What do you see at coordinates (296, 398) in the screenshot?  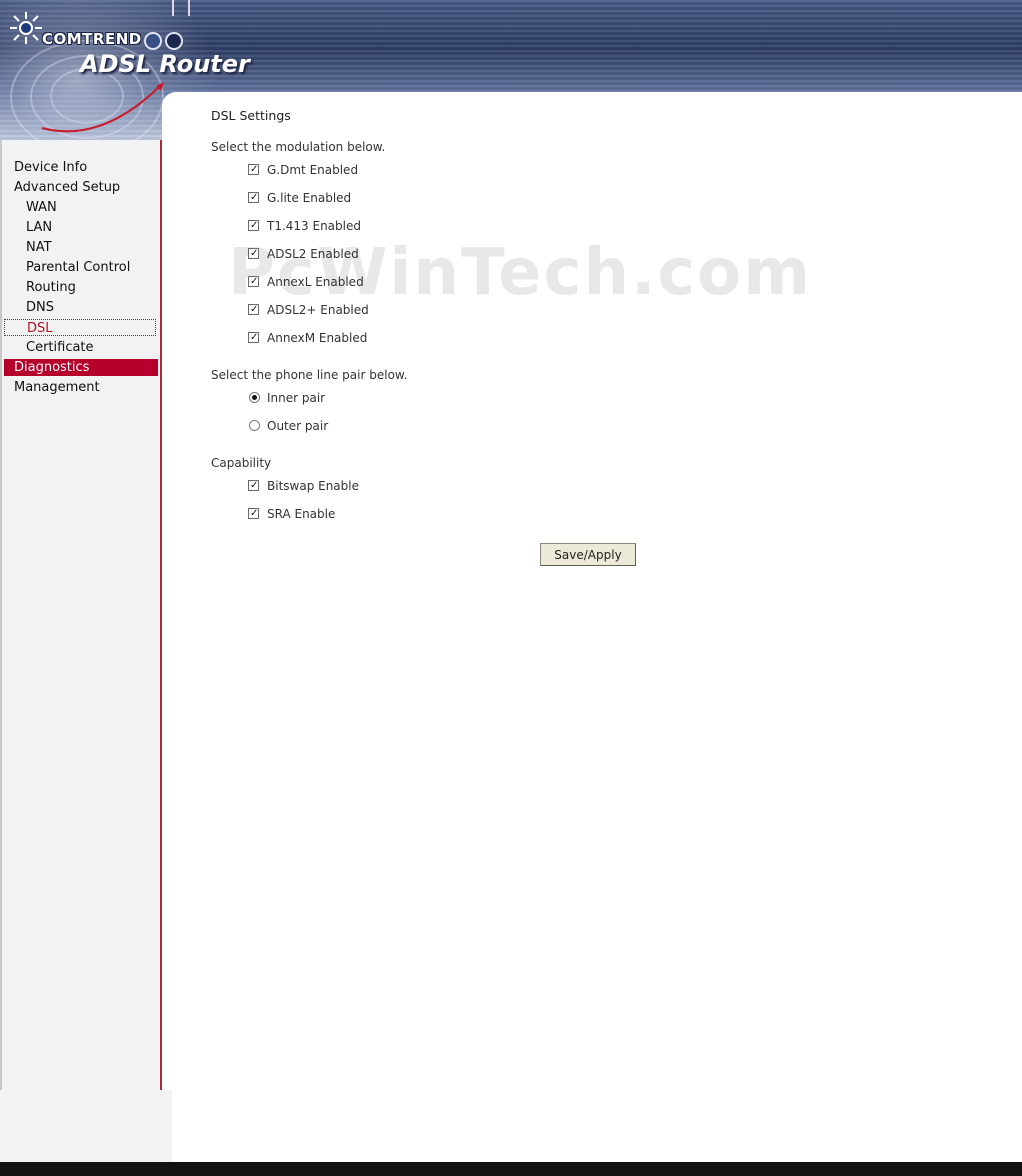 I see `inner-pair-label: Inner pair` at bounding box center [296, 398].